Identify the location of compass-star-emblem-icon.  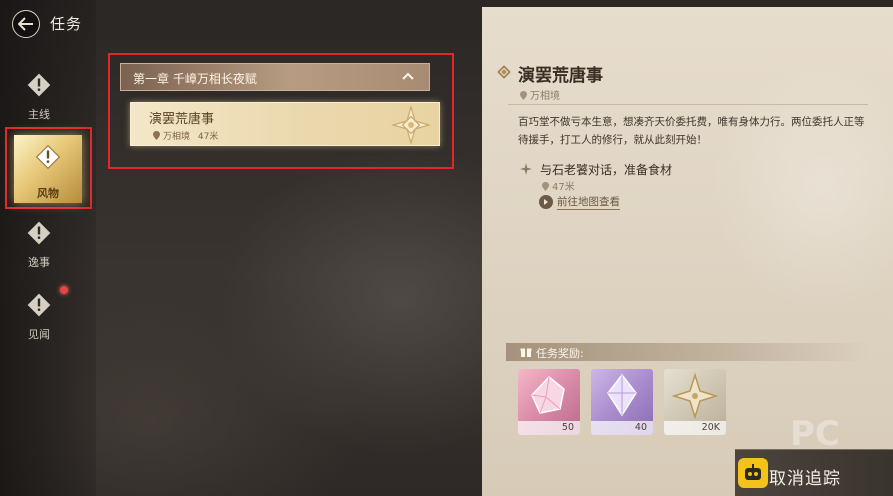
(411, 125).